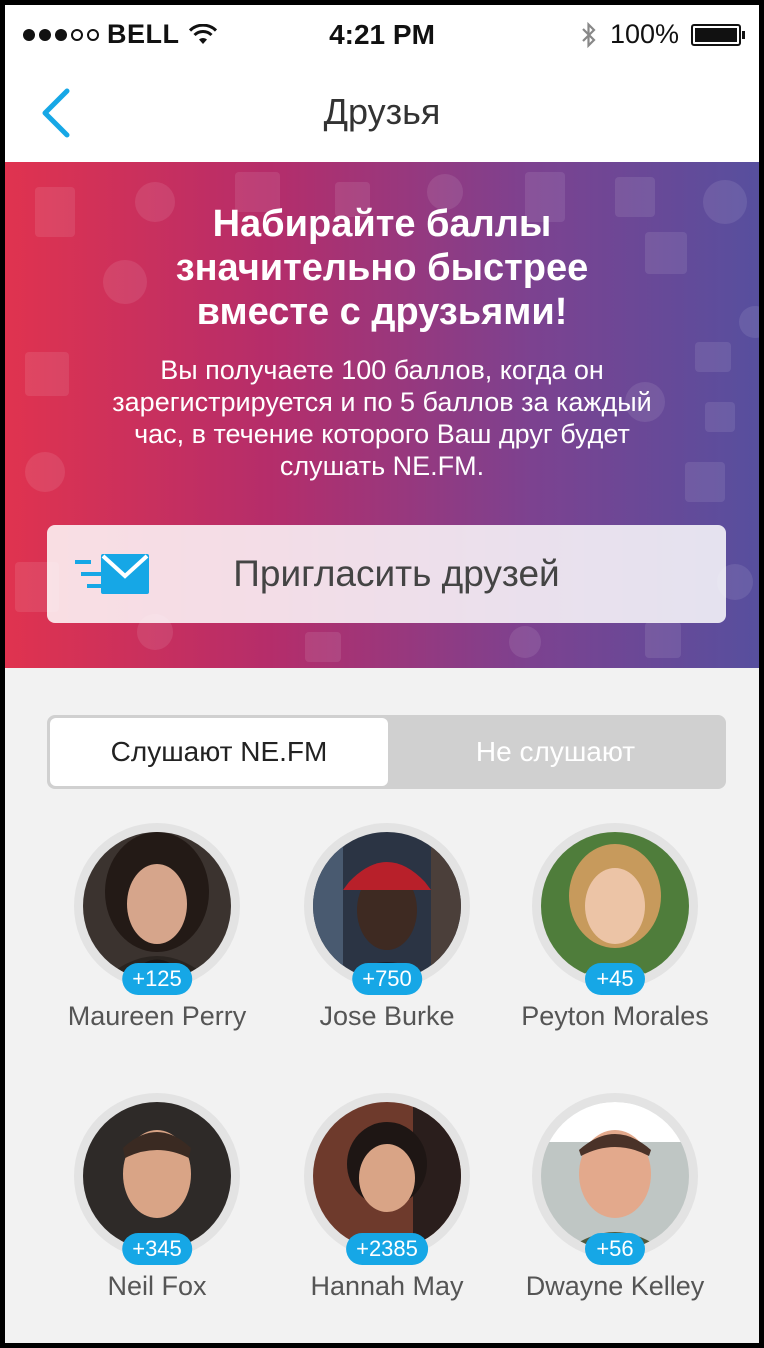 The image size is (764, 1348). I want to click on battery-icon, so click(718, 34).